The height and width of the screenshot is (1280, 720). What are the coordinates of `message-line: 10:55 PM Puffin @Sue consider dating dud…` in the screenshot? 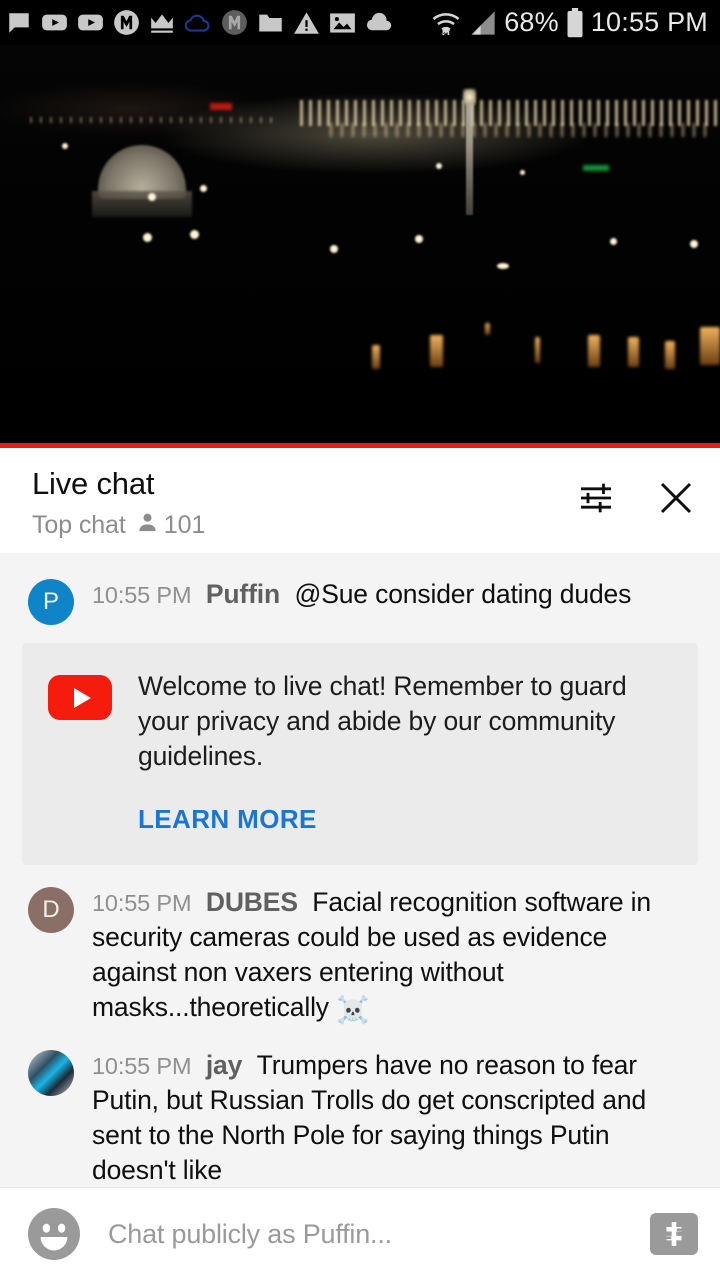 It's located at (395, 594).